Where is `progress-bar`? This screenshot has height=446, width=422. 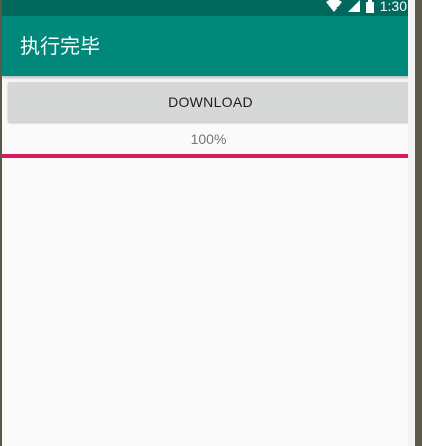
progress-bar is located at coordinates (208, 156).